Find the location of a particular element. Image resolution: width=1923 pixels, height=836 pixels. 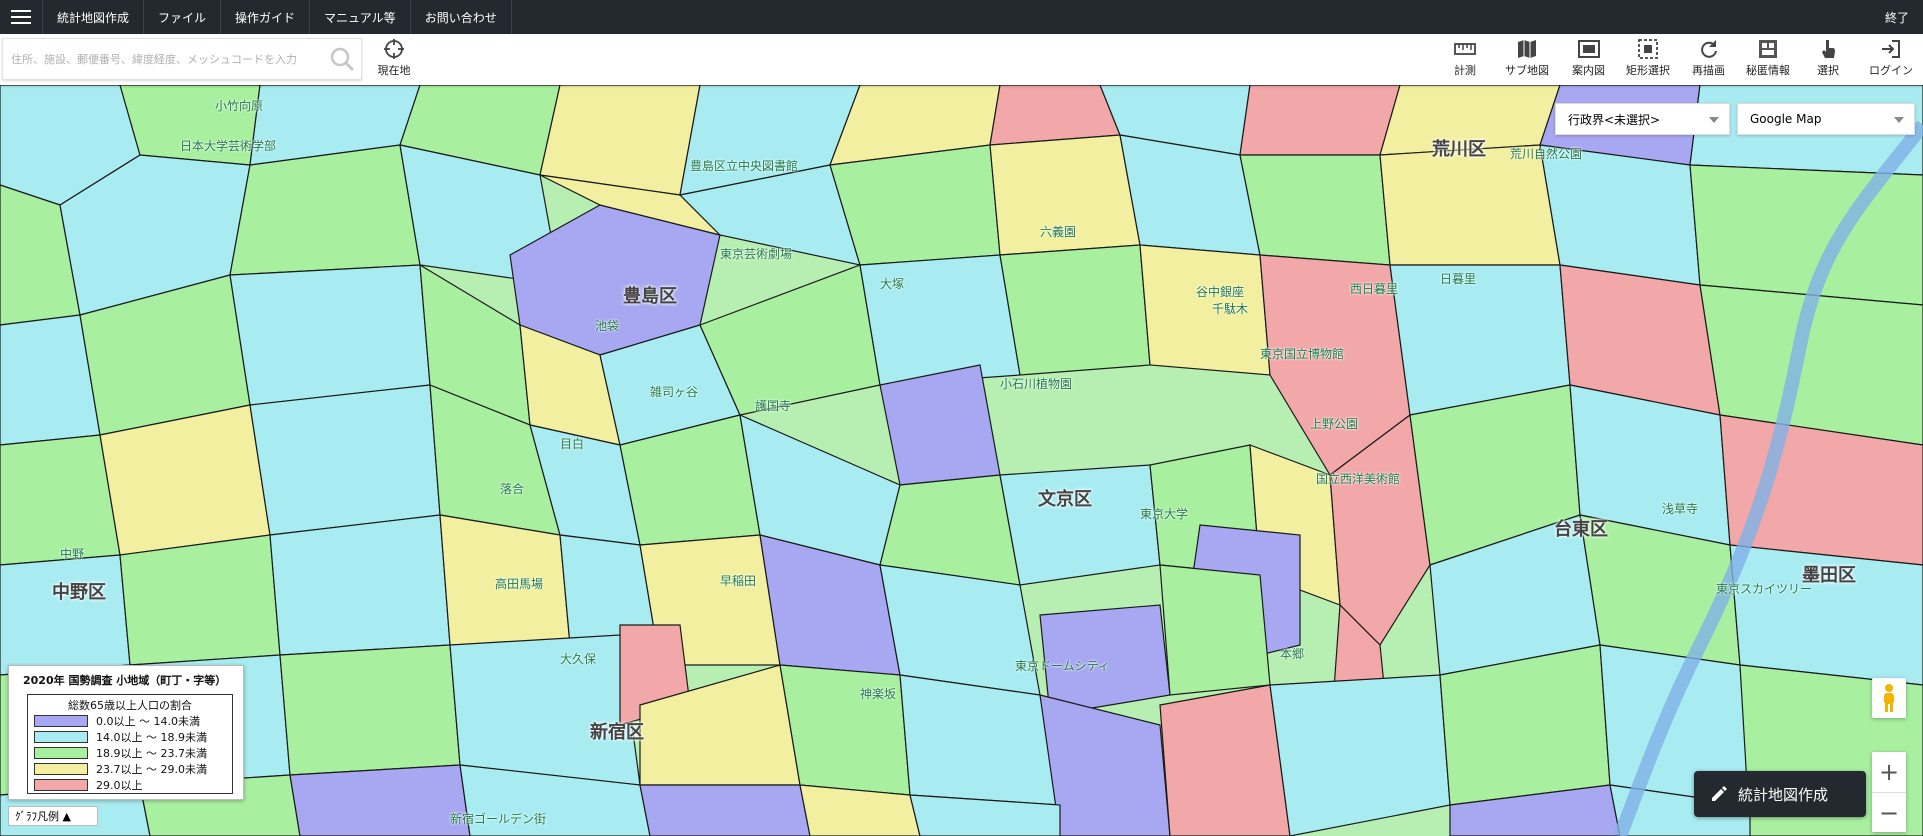

menu-item-statistical-map: 統計地図作成 is located at coordinates (94, 17).